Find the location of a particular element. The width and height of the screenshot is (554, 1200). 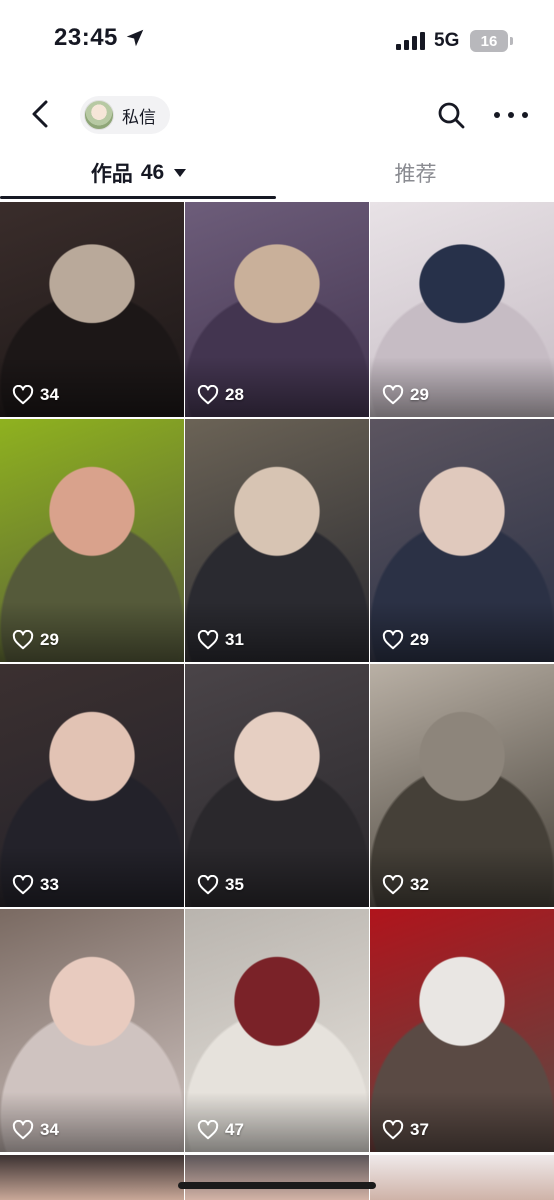

video-thumbnail: 32 is located at coordinates (462, 785).